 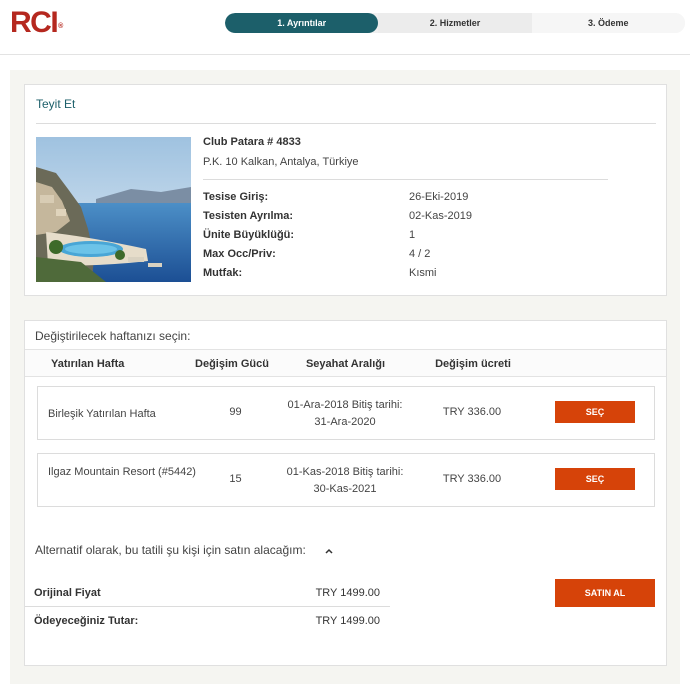 I want to click on exchange-power: 15, so click(x=235, y=479).